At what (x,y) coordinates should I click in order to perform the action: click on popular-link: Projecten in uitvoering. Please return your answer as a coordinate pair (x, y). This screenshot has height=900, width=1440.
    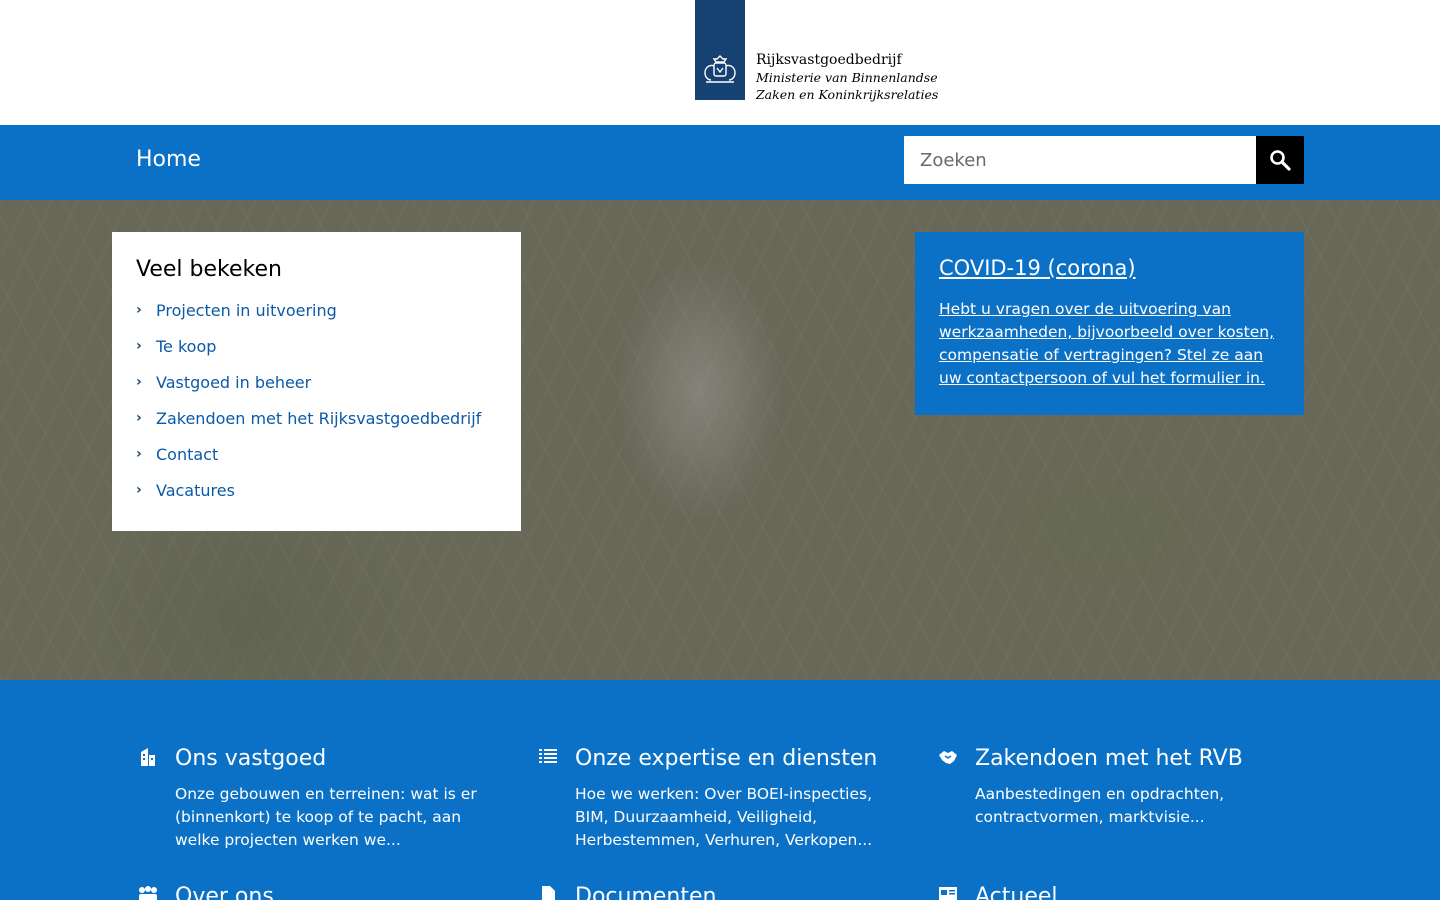
    Looking at the image, I should click on (246, 310).